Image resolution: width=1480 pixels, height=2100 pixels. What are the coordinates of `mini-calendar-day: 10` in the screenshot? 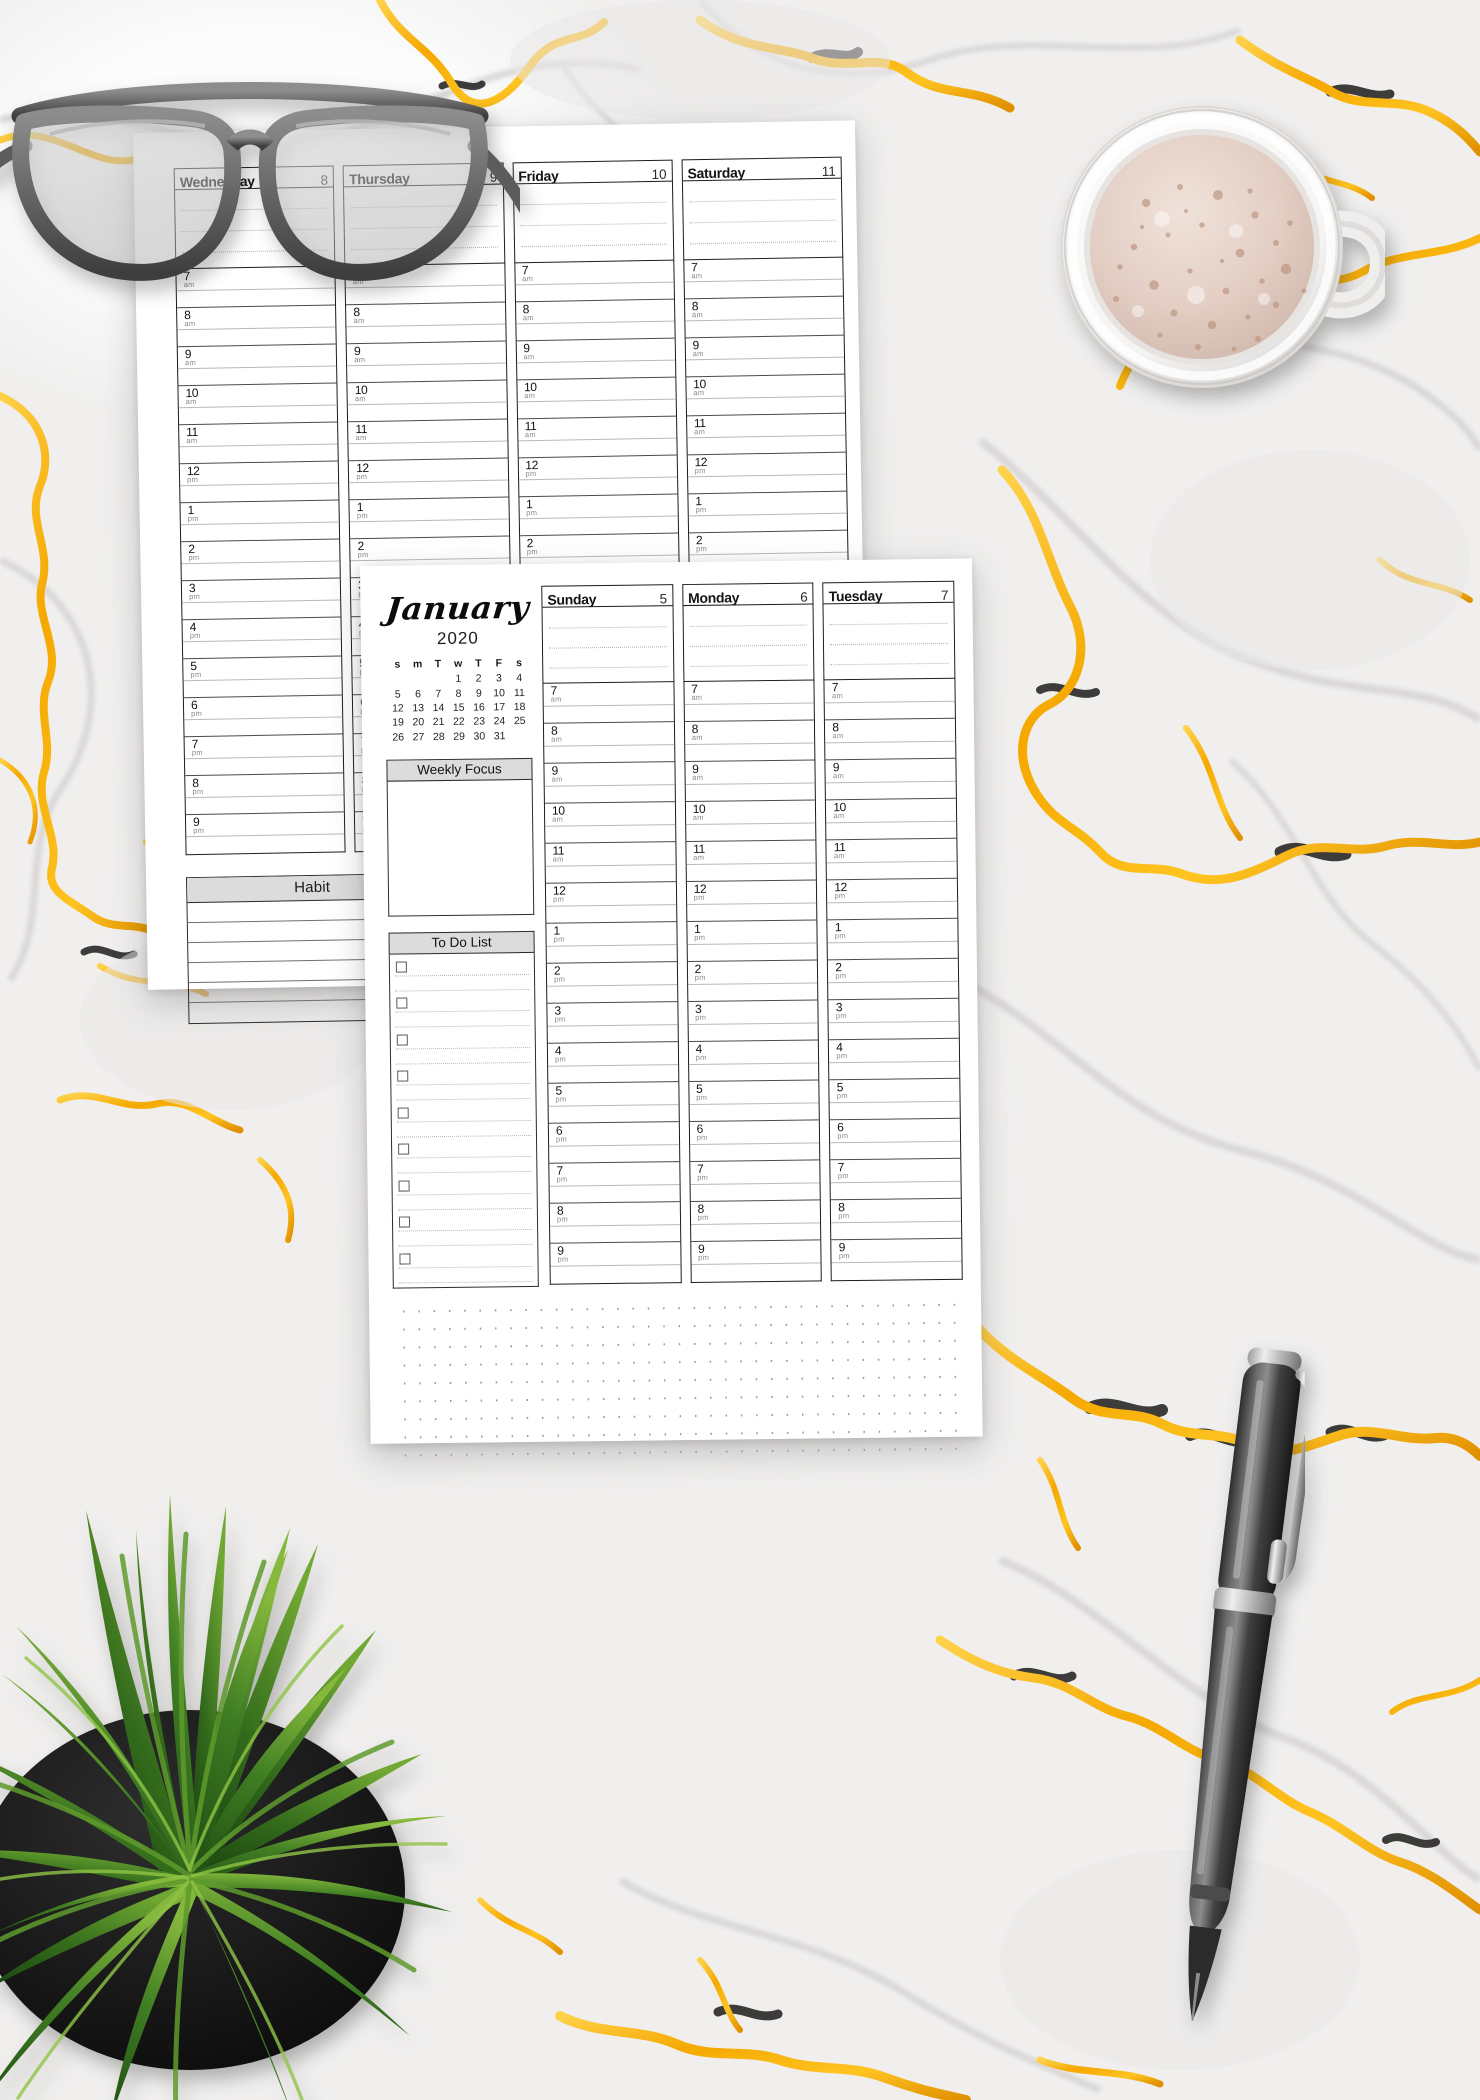 It's located at (499, 694).